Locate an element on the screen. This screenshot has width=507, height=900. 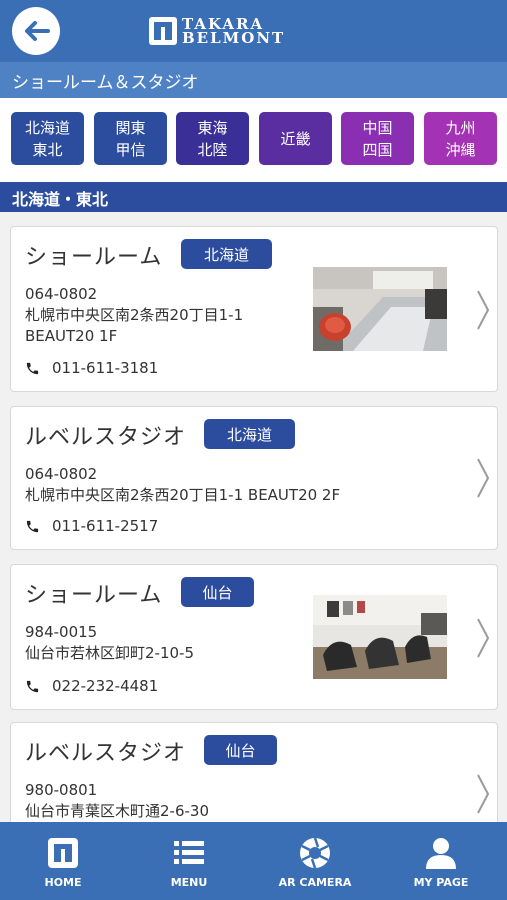
tab-menu: MENU is located at coordinates (189, 861).